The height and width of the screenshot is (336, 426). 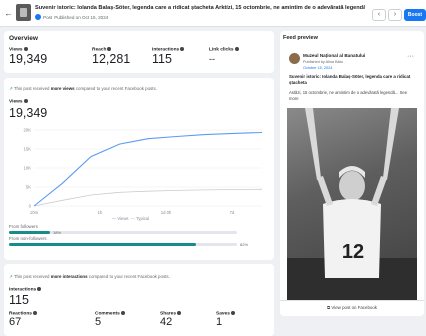 What do you see at coordinates (166, 212) in the screenshot?
I see `x-tick-label: 1d 0h` at bounding box center [166, 212].